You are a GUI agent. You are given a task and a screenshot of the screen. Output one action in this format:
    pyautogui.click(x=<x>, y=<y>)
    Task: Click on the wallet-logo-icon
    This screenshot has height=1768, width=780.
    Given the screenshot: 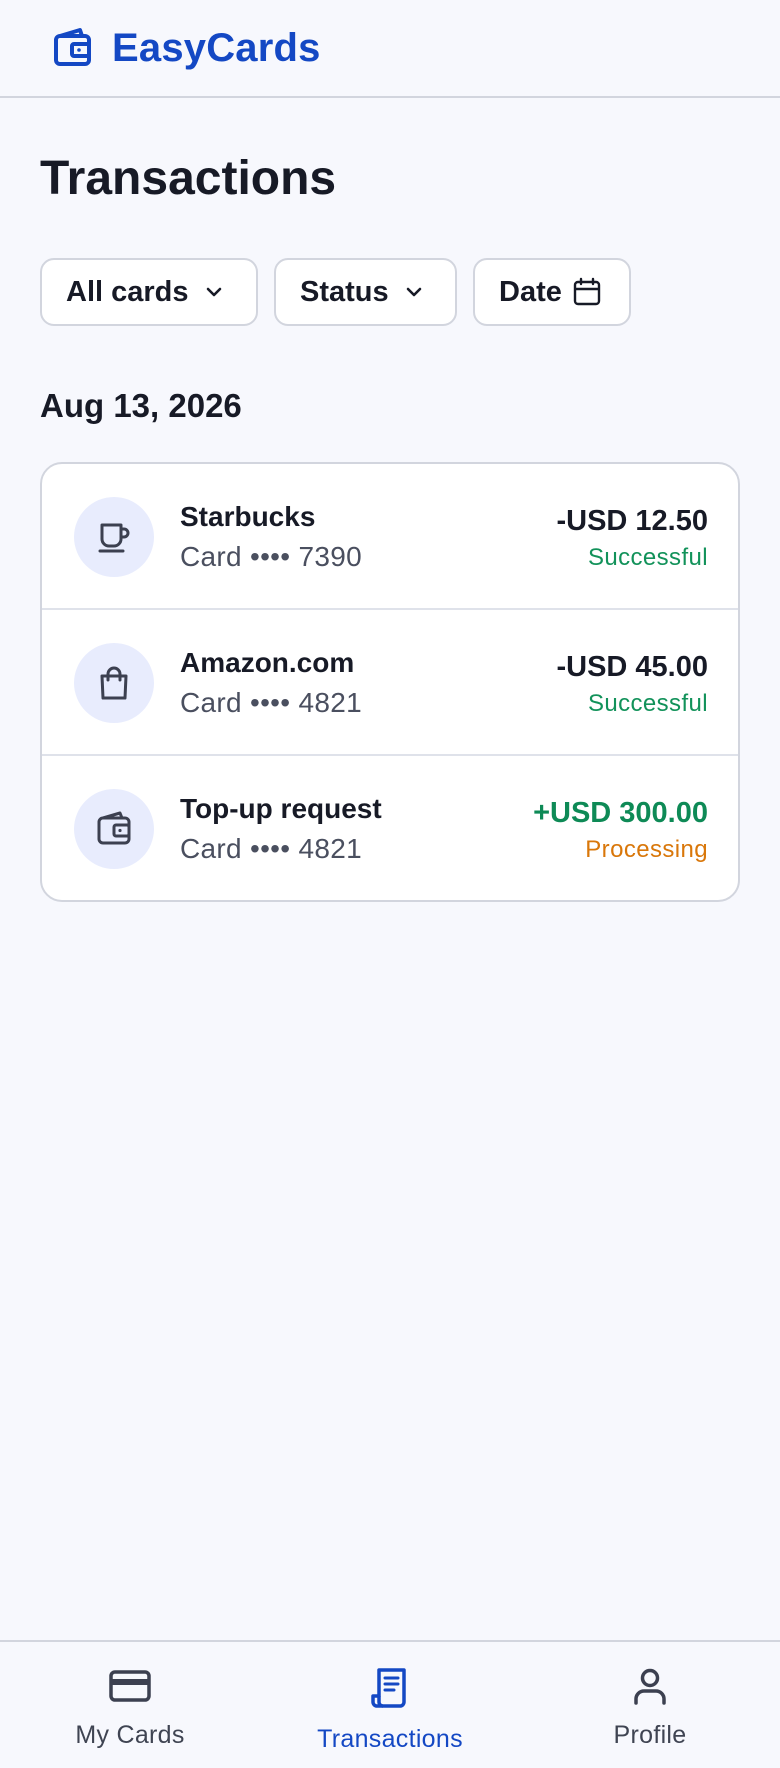 What is the action you would take?
    pyautogui.click(x=72, y=47)
    